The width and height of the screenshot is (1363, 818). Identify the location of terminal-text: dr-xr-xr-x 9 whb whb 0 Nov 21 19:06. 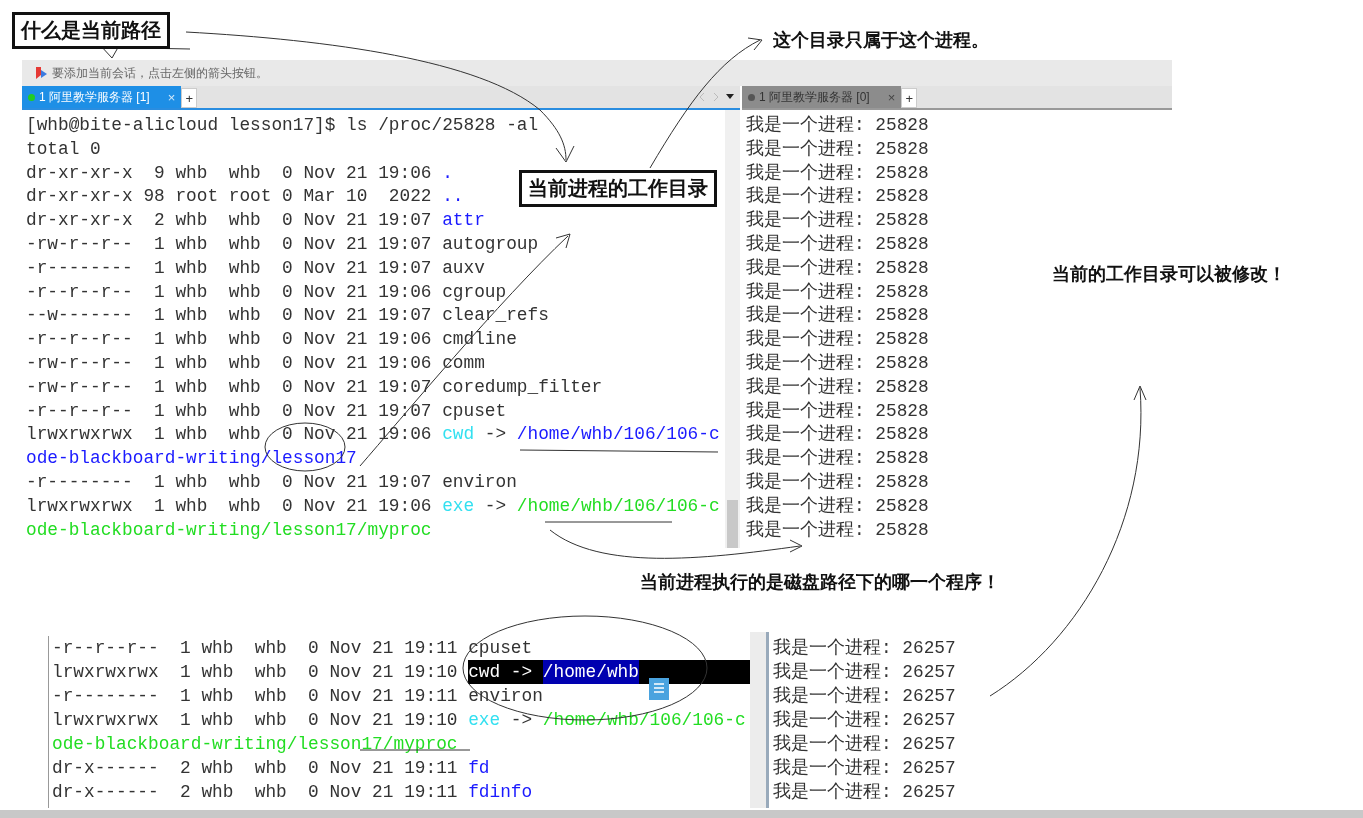
(229, 173).